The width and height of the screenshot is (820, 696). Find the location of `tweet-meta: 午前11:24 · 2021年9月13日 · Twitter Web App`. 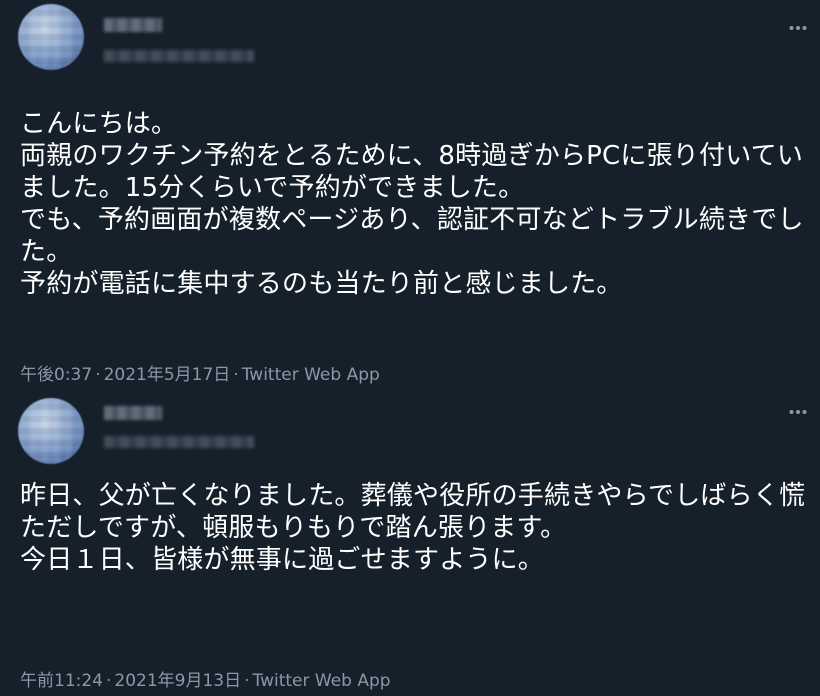

tweet-meta: 午前11:24 · 2021年9月13日 · Twitter Web App is located at coordinates (205, 678).